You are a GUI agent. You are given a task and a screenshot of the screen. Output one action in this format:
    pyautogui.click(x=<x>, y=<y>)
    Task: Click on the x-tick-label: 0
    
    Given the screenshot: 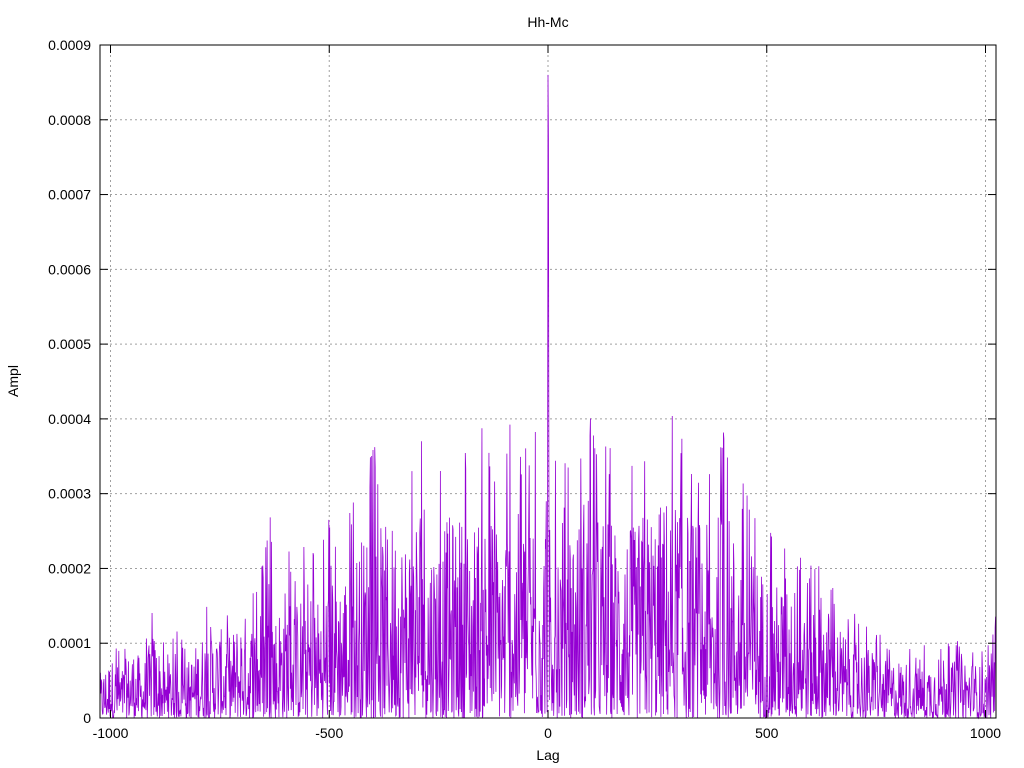 What is the action you would take?
    pyautogui.click(x=548, y=733)
    